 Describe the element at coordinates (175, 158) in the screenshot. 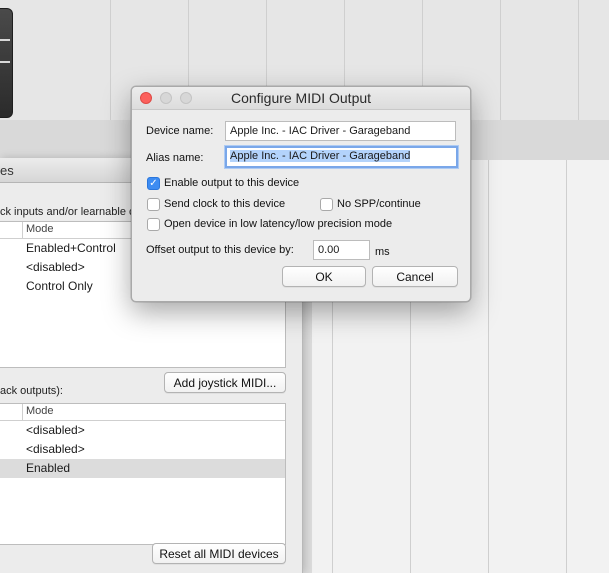

I see `alias-name-label: Alias name:` at that location.